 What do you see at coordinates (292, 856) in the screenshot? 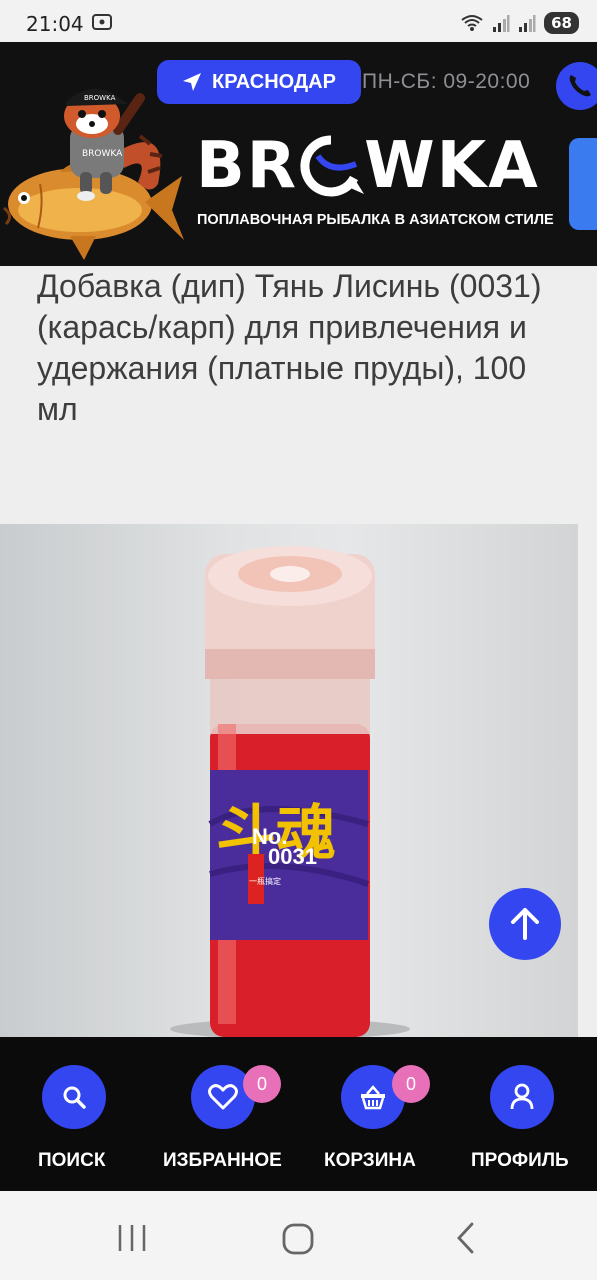
I see `label-code: 0031` at bounding box center [292, 856].